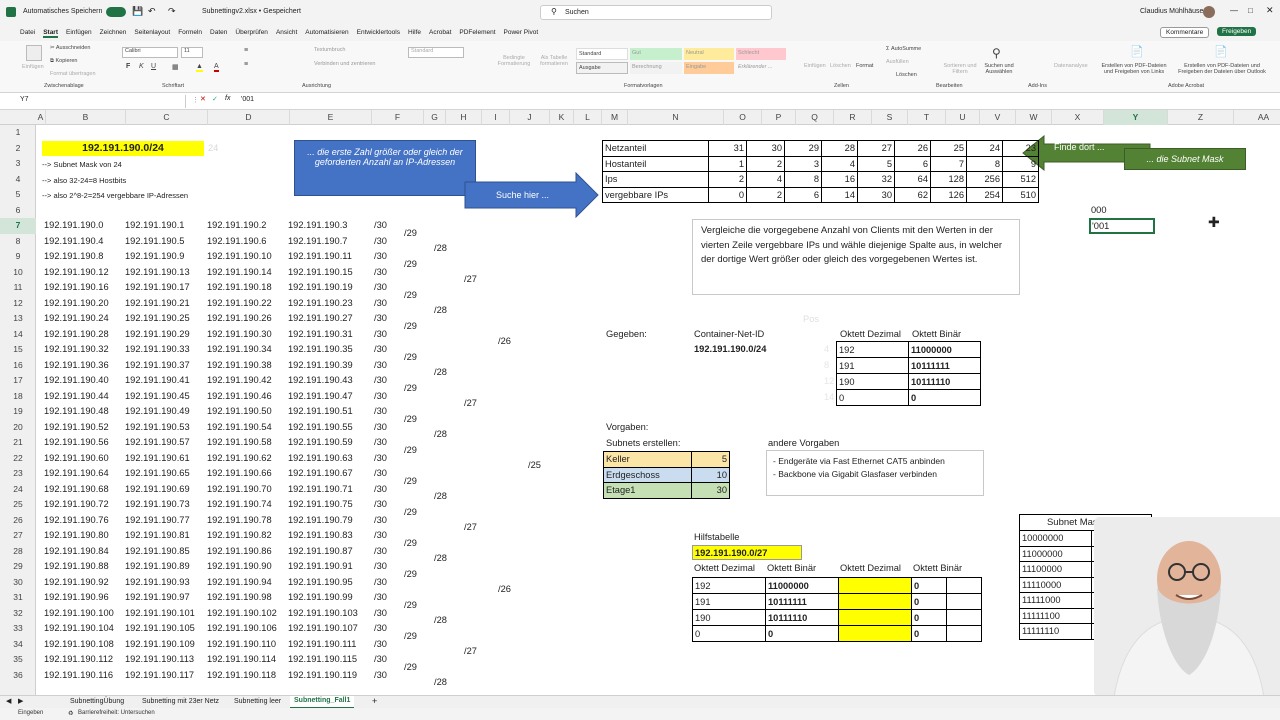  What do you see at coordinates (331, 117) in the screenshot?
I see `column-header-e: E` at bounding box center [331, 117].